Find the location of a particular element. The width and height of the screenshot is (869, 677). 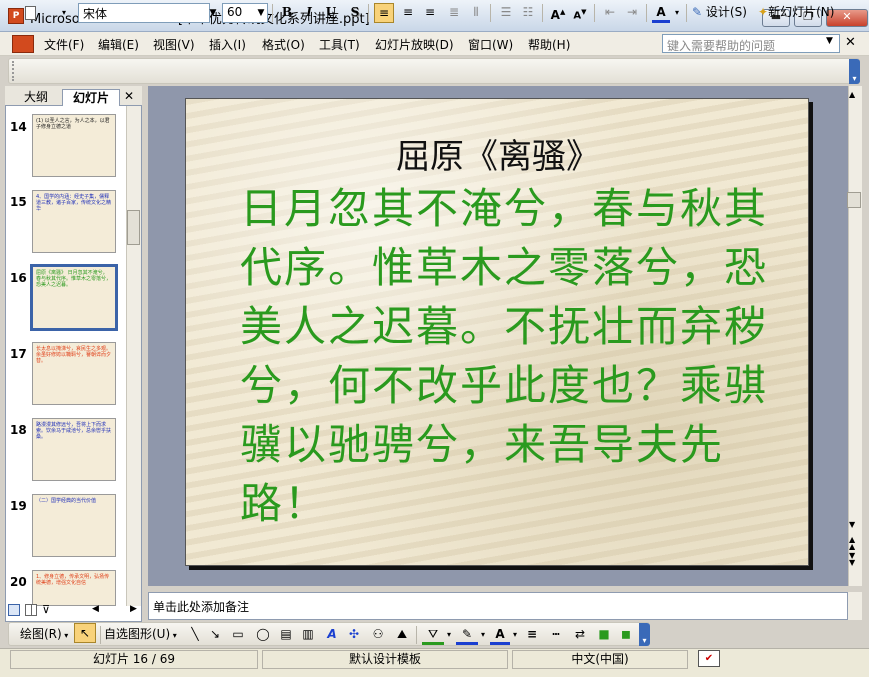

new-document-icon is located at coordinates (30, 13).